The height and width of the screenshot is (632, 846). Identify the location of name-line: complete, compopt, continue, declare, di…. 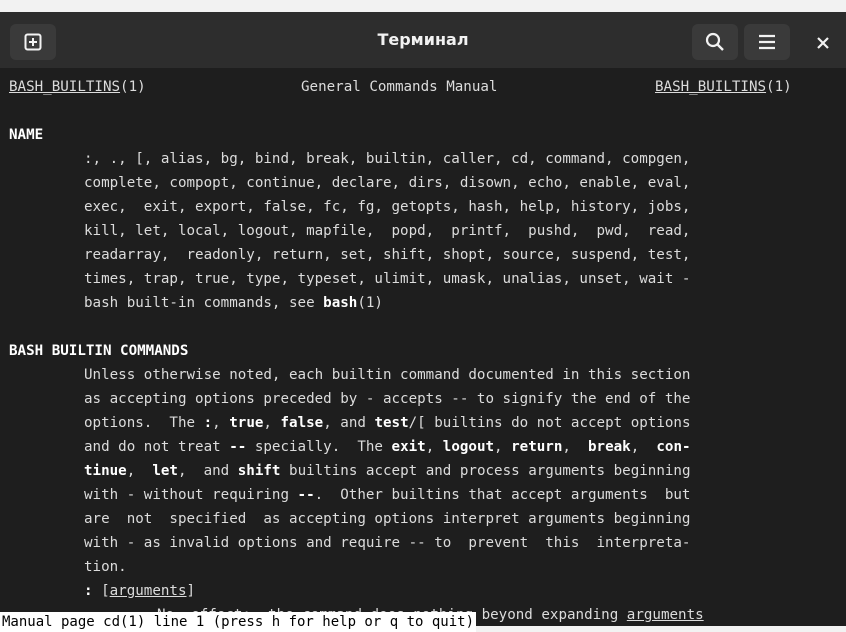
(387, 183).